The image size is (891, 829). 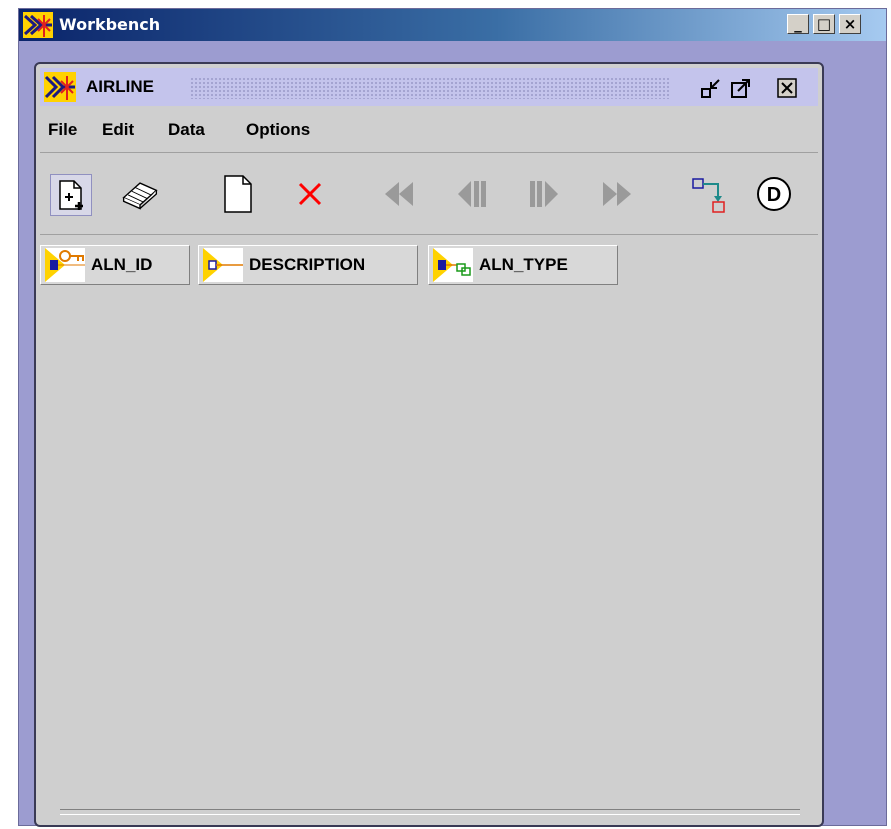 I want to click on delete-icon, so click(x=310, y=194).